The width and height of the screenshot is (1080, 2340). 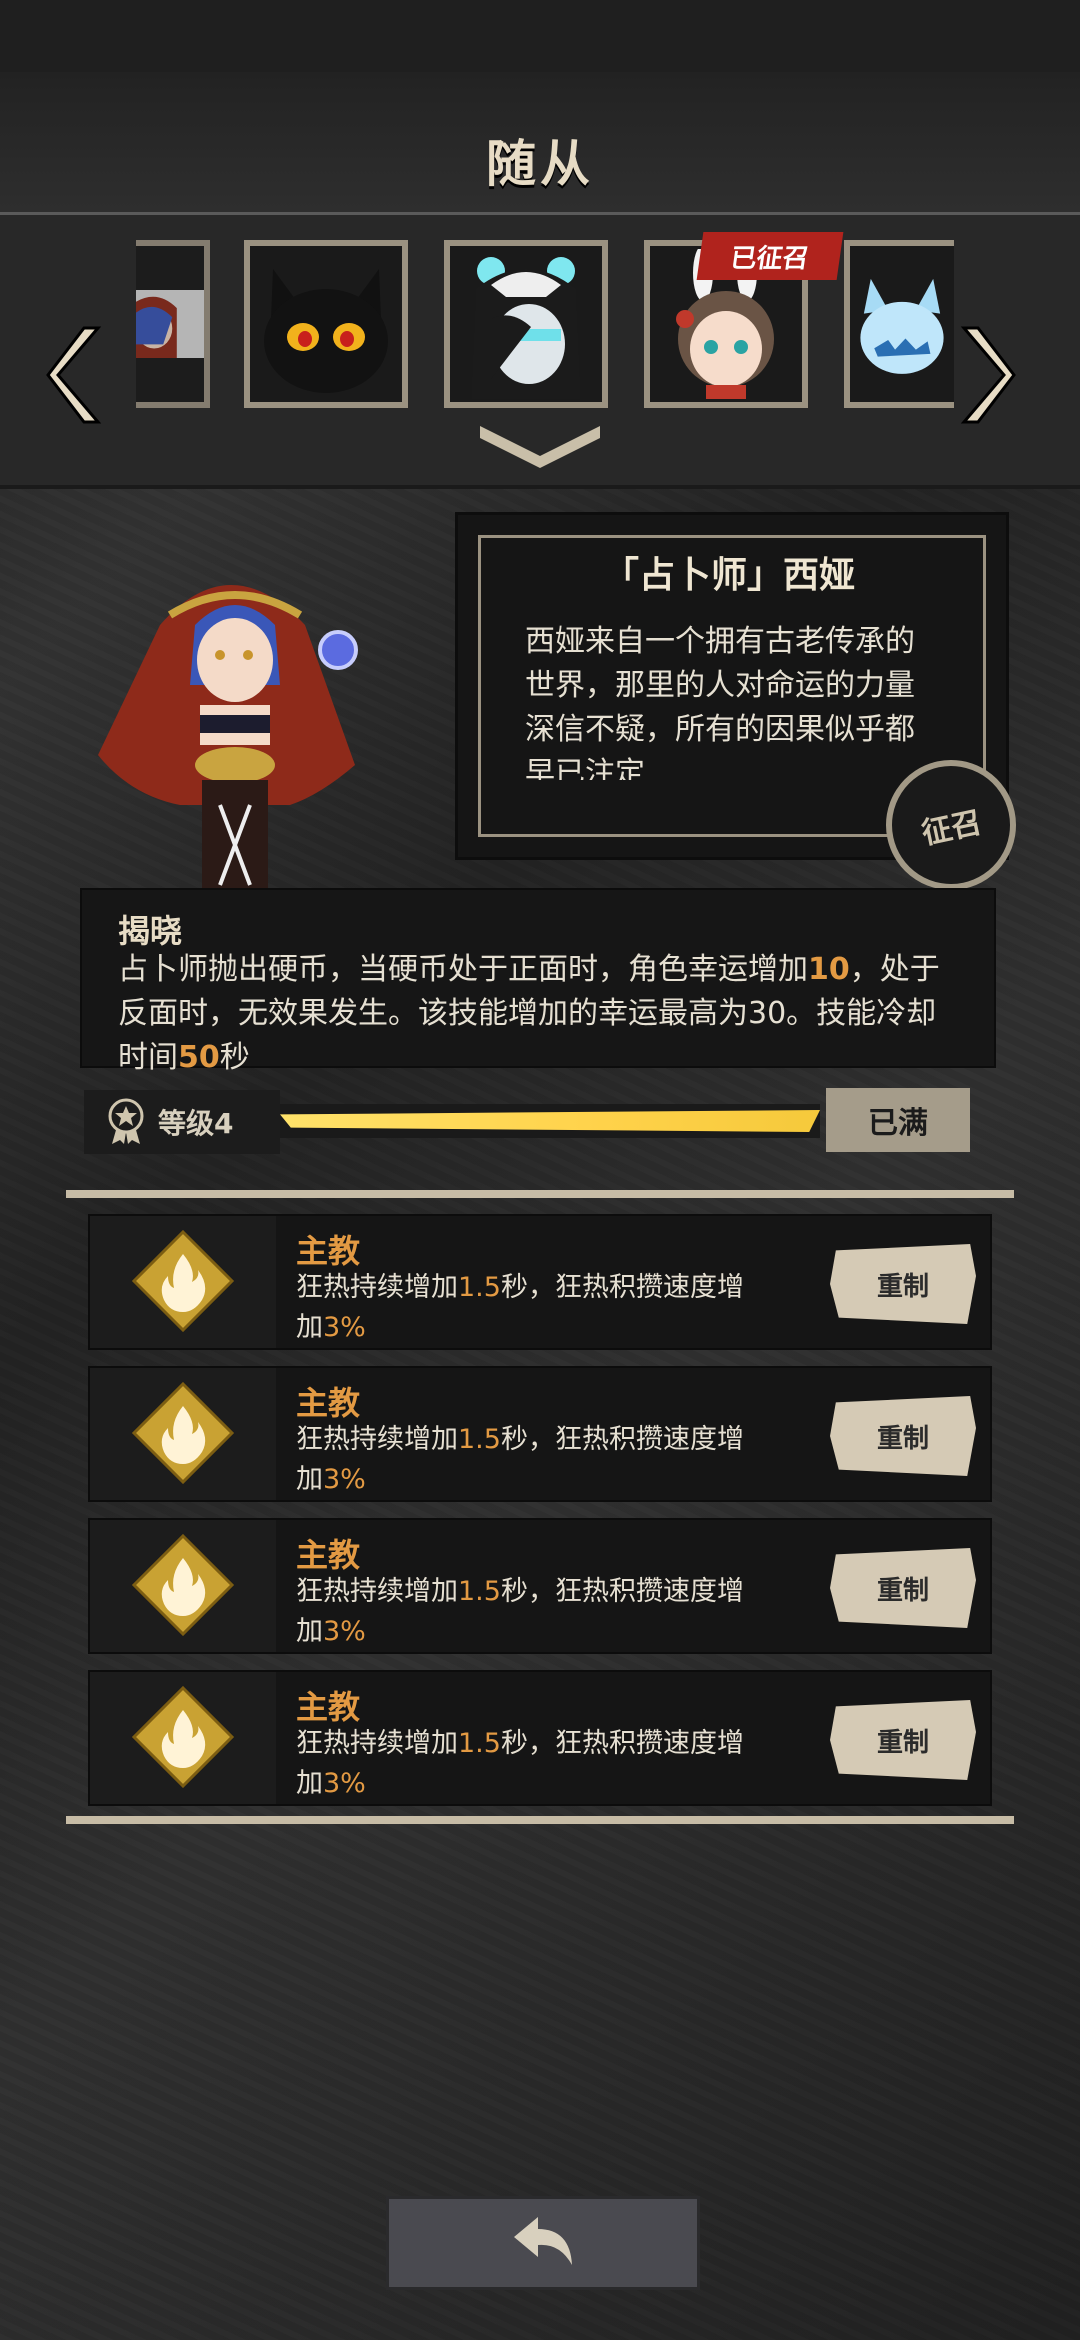 I want to click on black-cat-icon, so click(x=326, y=331).